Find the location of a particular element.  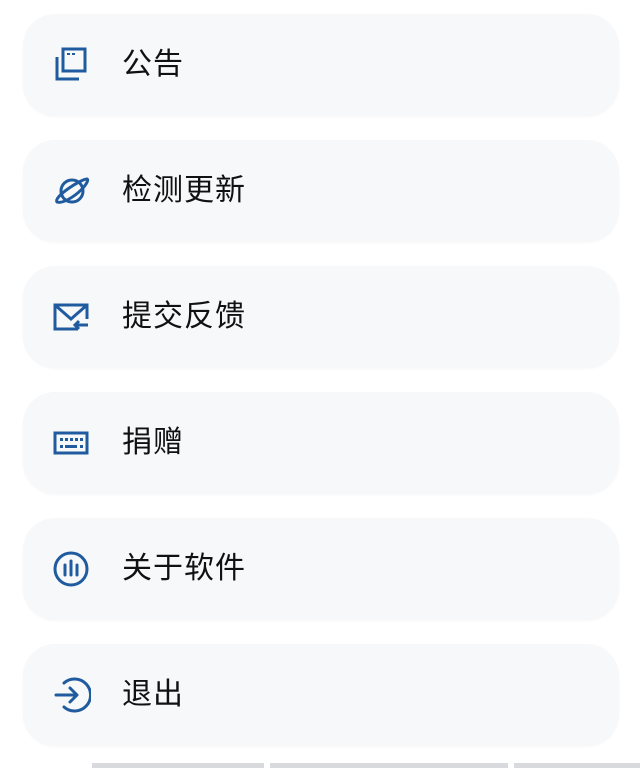

menu-item-donate: 捐赠 is located at coordinates (321, 443).